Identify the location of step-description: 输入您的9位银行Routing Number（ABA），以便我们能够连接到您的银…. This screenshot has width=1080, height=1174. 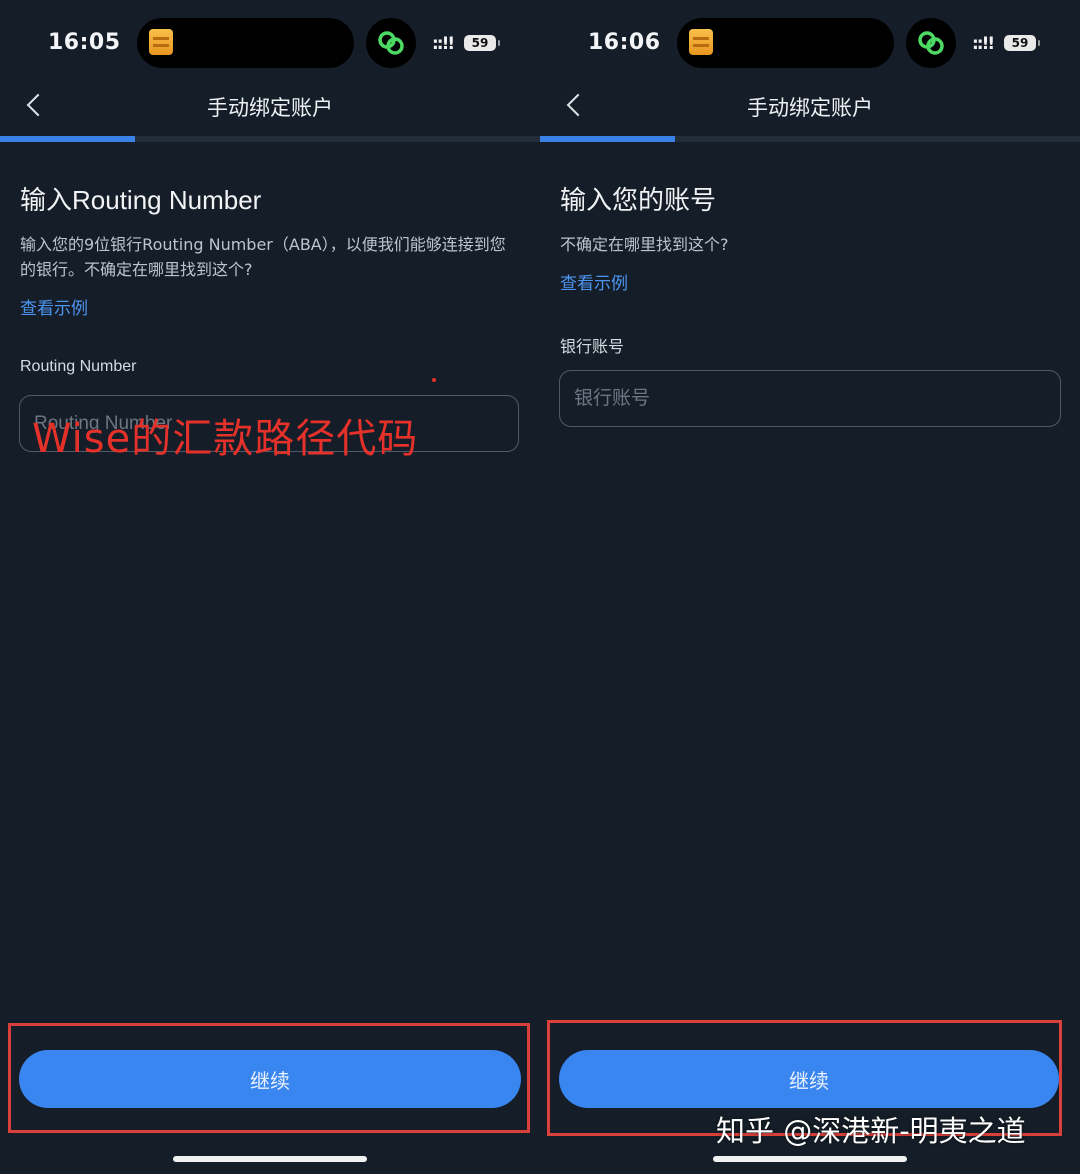
(263, 257).